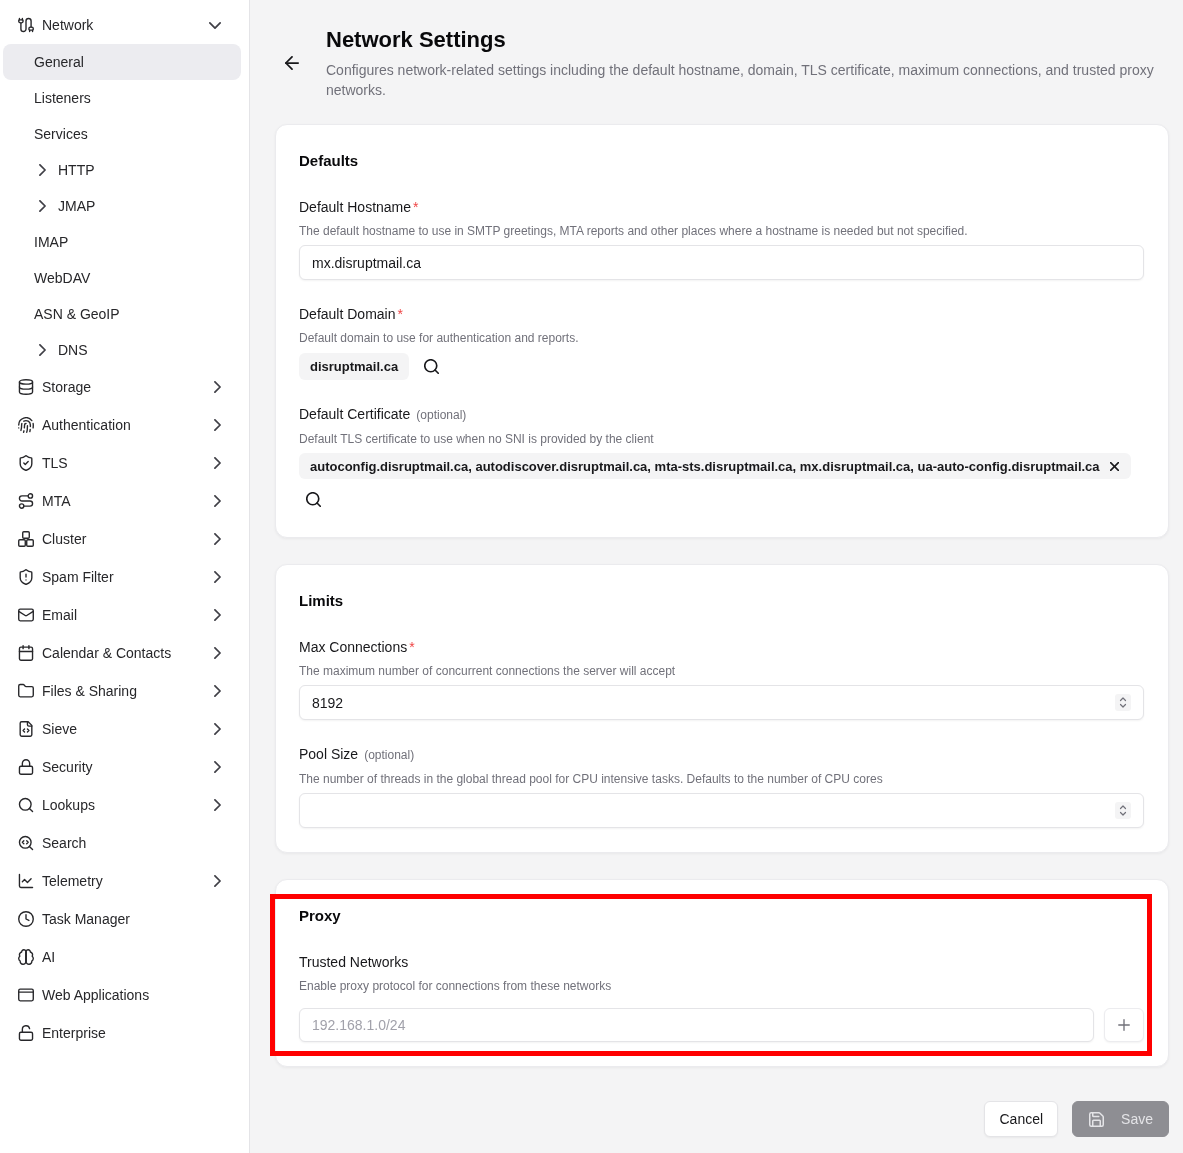  I want to click on field-help-text: The default hostname to use in SMTP greetings, MTA reports and other places where a hostname is needed but not specified., so click(634, 231).